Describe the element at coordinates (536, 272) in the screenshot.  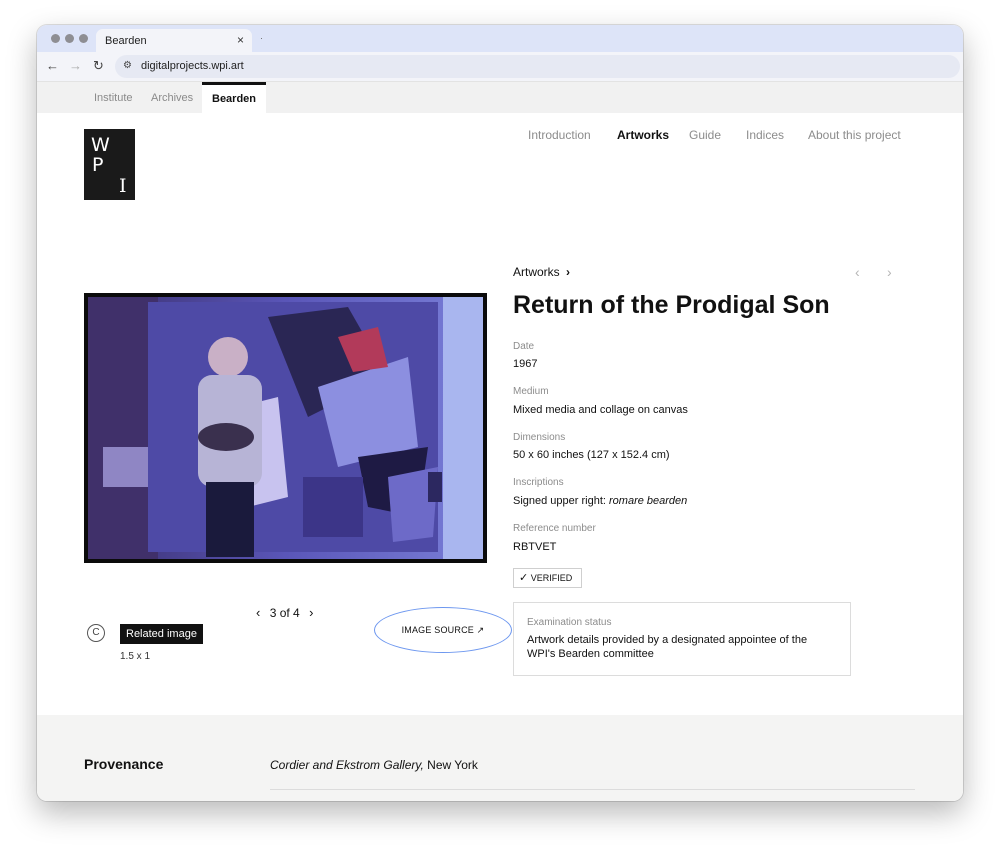
I see `breadcrumb-artworks: Artworks` at that location.